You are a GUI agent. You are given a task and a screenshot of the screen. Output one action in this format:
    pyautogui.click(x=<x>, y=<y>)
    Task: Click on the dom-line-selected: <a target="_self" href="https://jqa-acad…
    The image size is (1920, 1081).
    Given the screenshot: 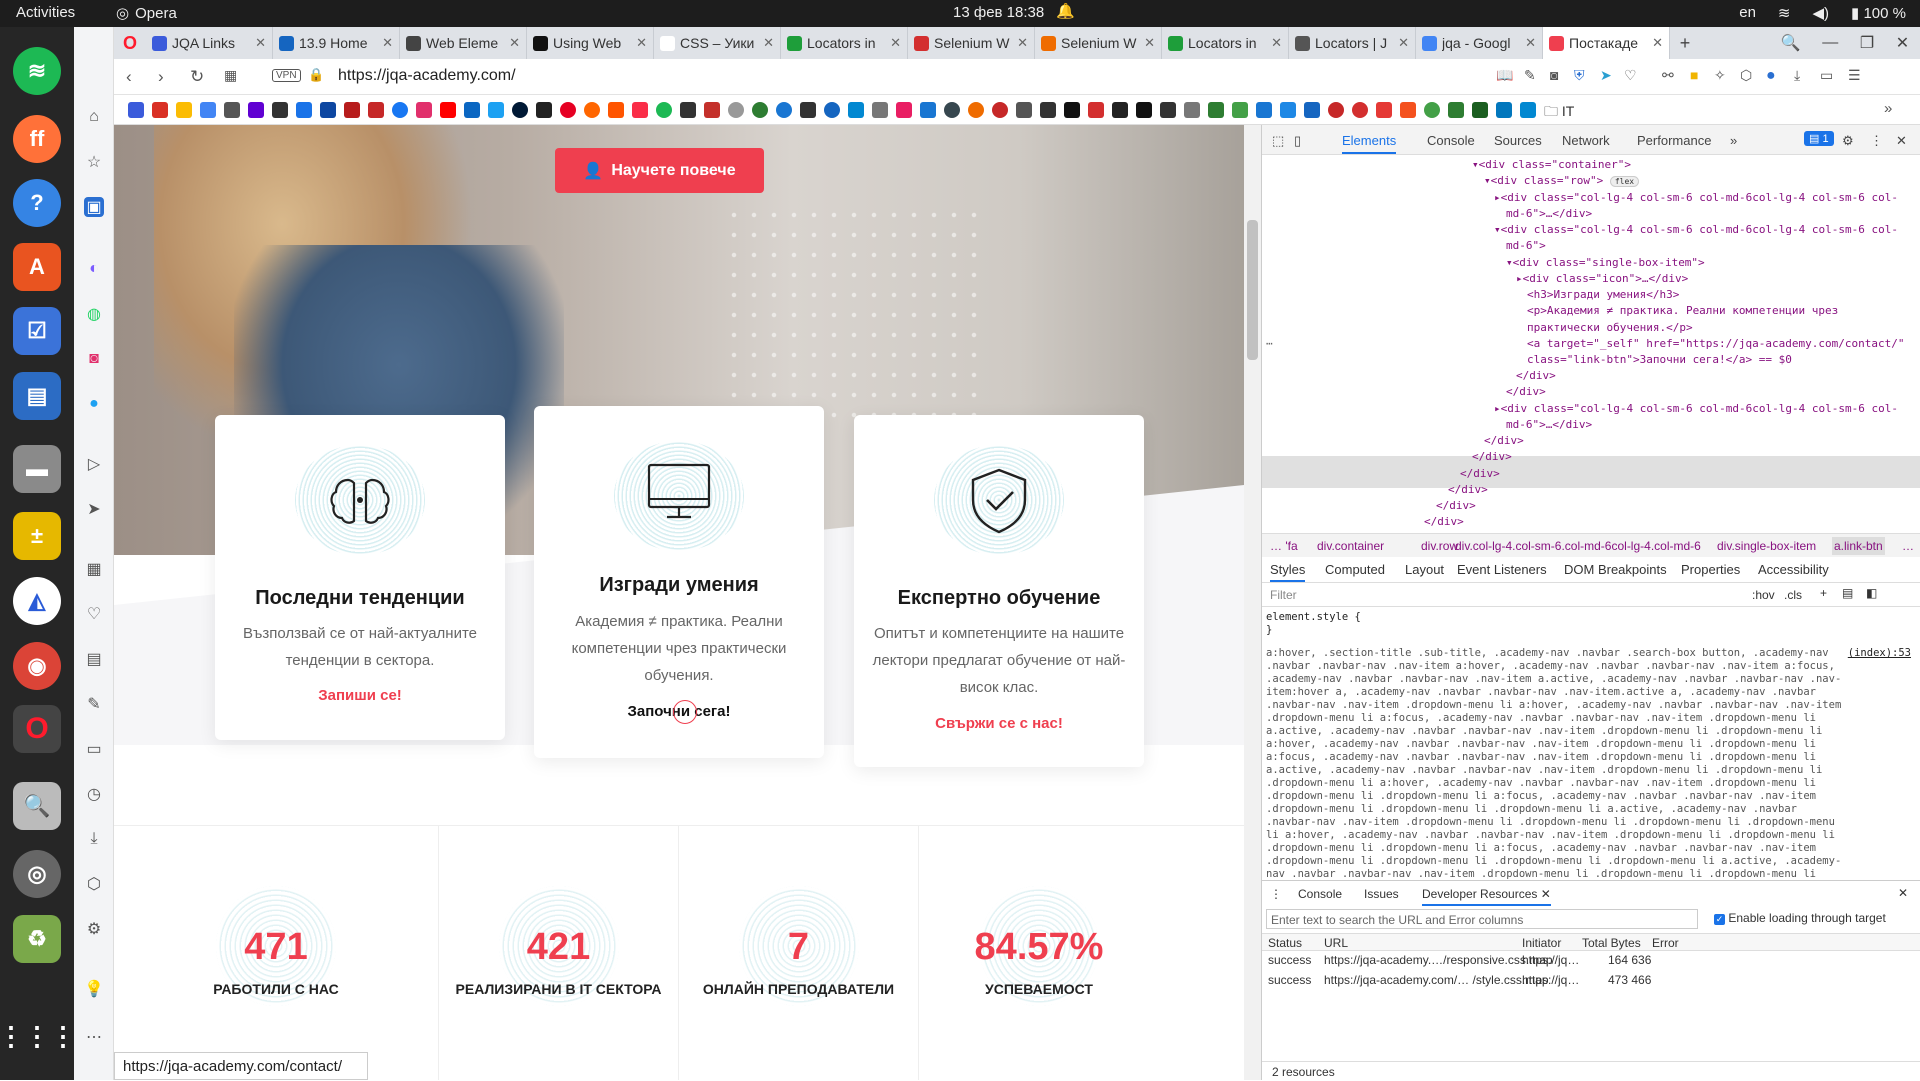 What is the action you would take?
    pyautogui.click(x=1716, y=344)
    